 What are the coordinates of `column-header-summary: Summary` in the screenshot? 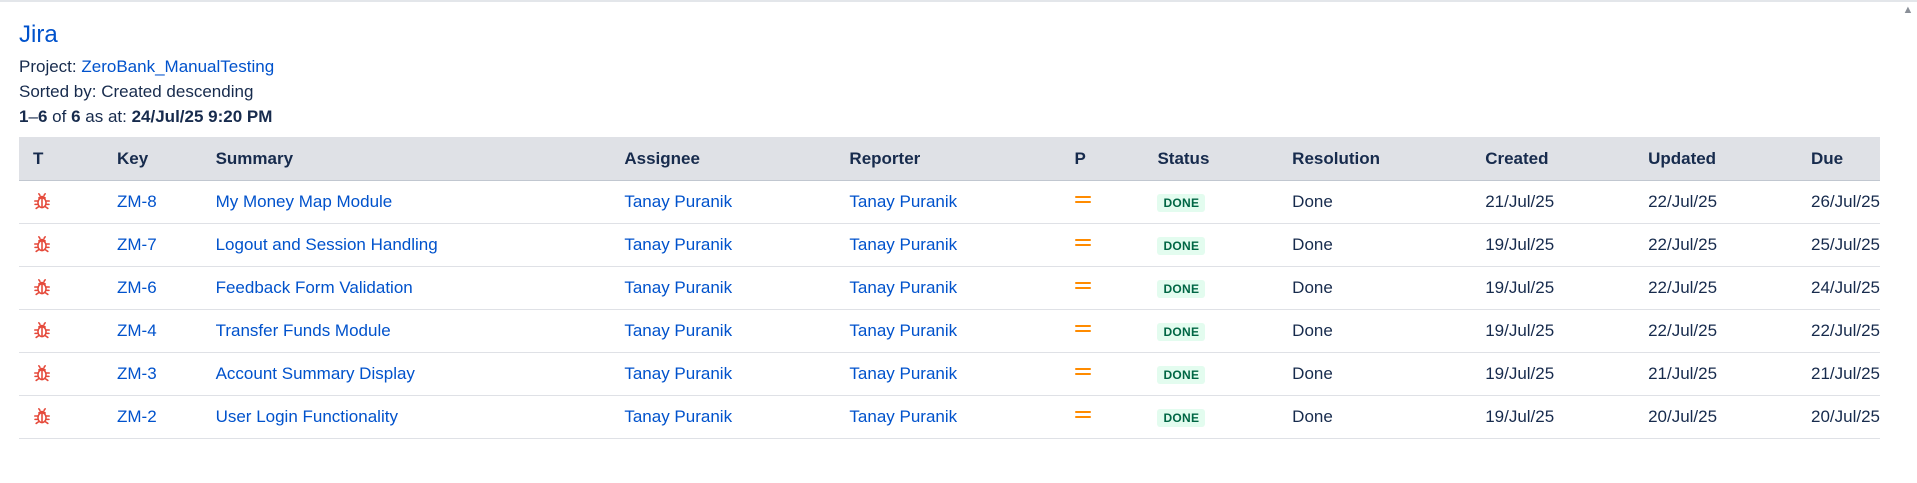 It's located at (406, 159).